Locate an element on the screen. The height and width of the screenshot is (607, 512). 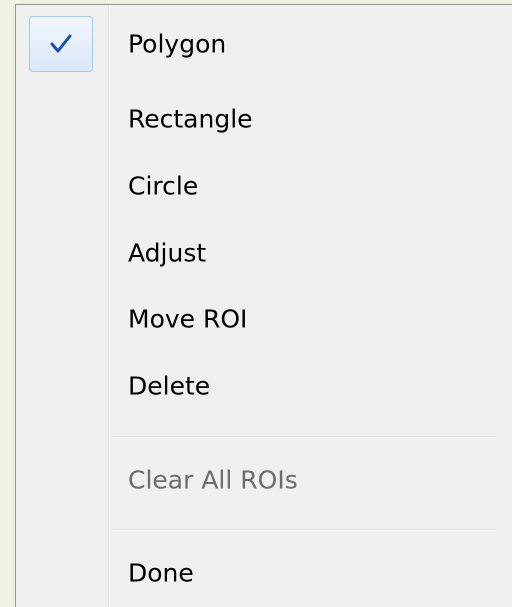
menu-item-adjust: Adjust is located at coordinates (264, 253).